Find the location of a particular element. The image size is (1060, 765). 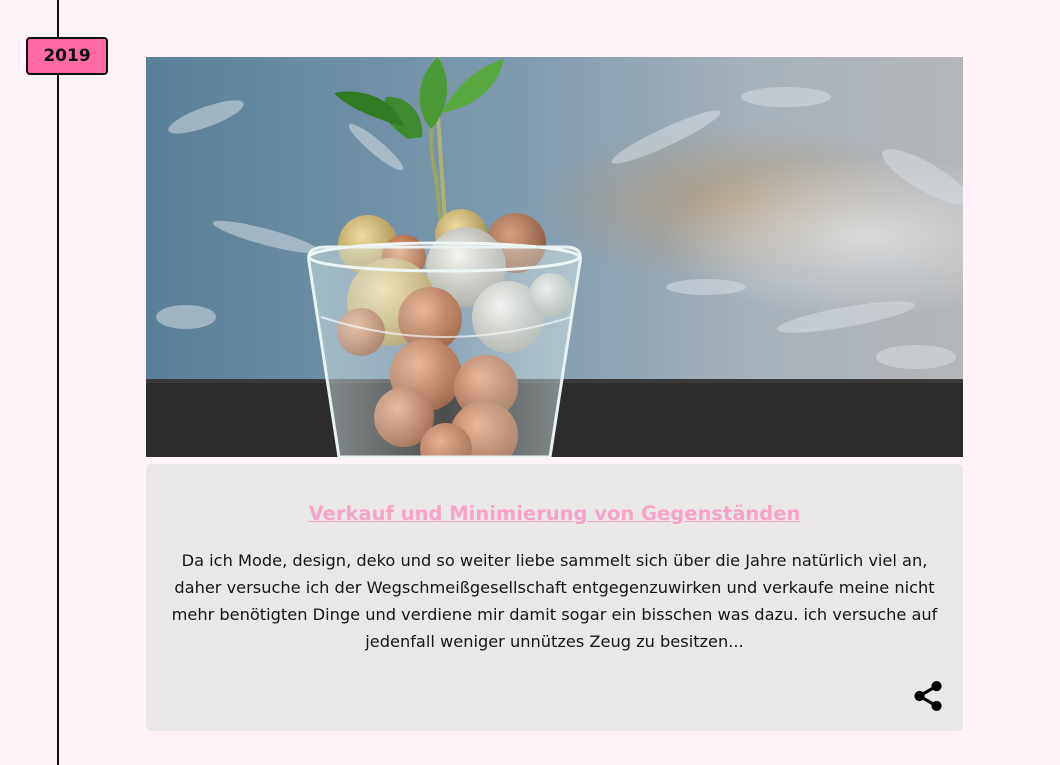

timeline-line is located at coordinates (58, 382).